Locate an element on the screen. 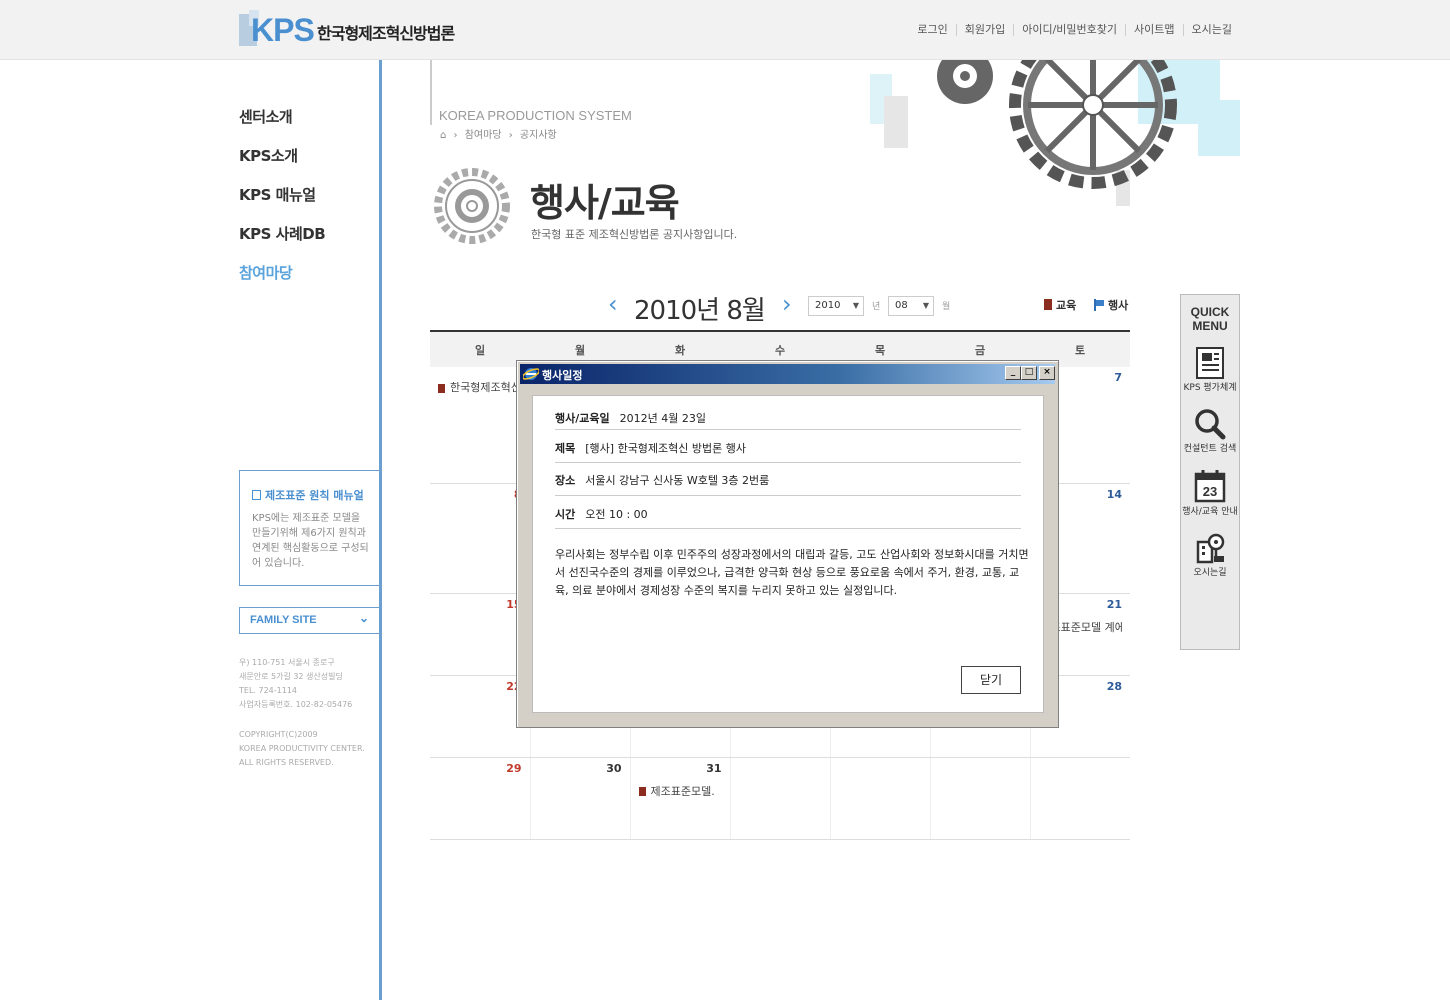  sidebar-item-kps-manual: KPS 매뉴얼 is located at coordinates (282, 203).